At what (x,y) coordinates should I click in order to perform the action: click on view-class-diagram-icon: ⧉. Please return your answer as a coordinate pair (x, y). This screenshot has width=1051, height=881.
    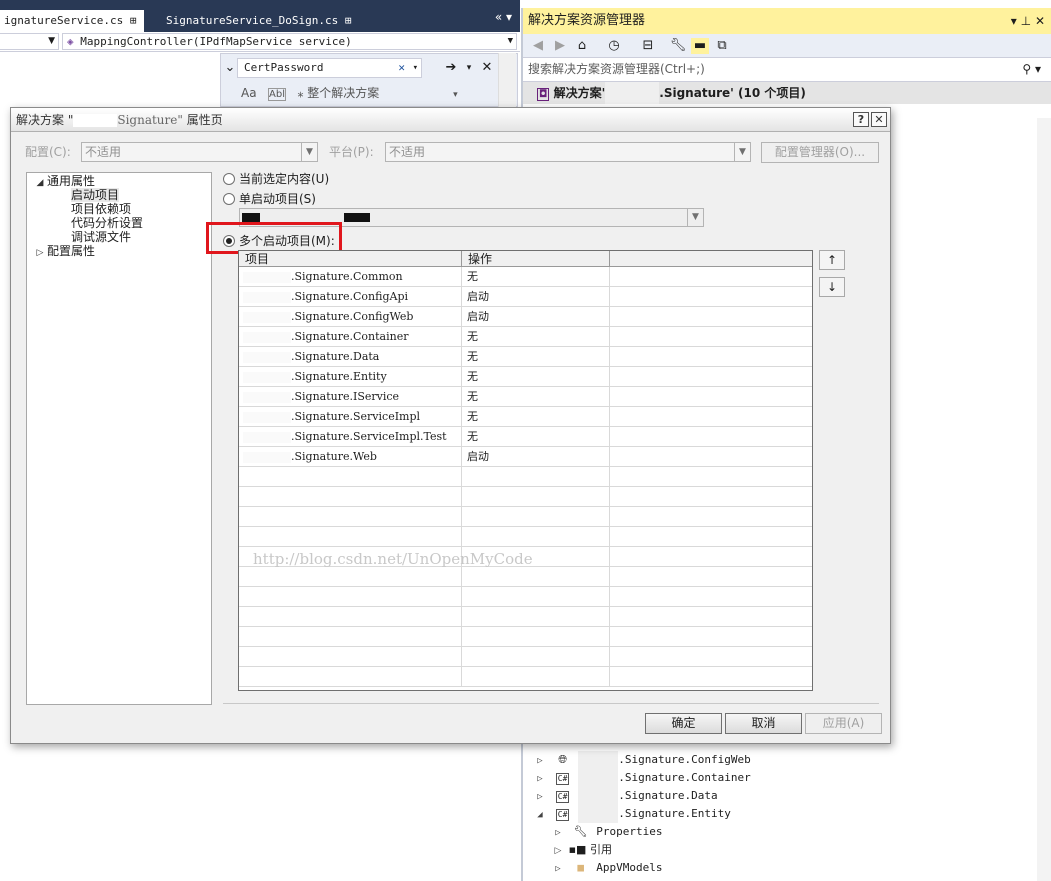
    Looking at the image, I should click on (722, 46).